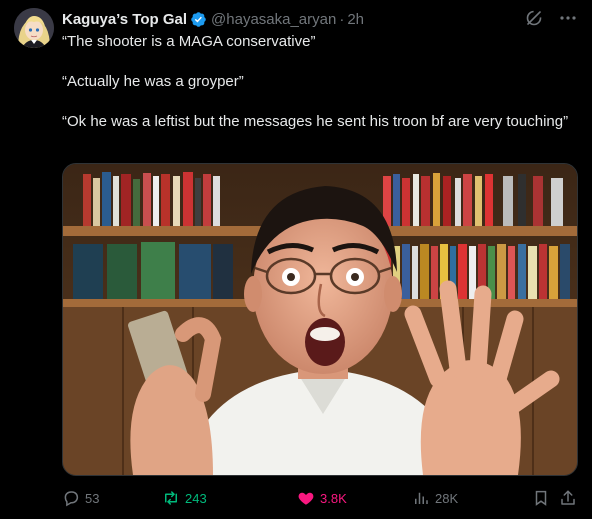 The height and width of the screenshot is (519, 592). I want to click on views-icon, so click(421, 498).